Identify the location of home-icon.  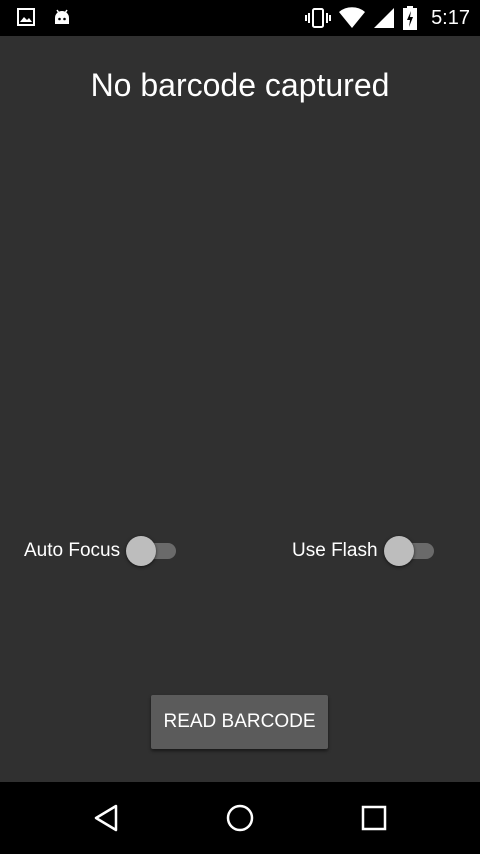
(240, 818).